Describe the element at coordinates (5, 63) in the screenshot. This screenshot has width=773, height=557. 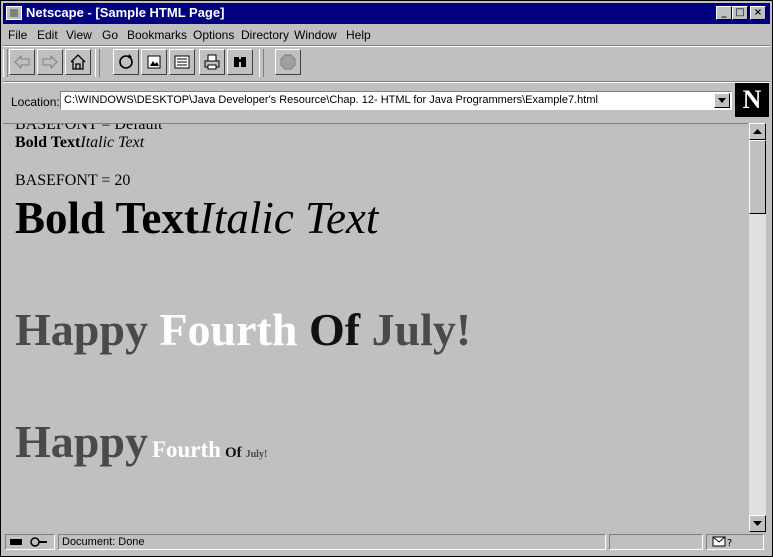
I see `toolbar-grip` at that location.